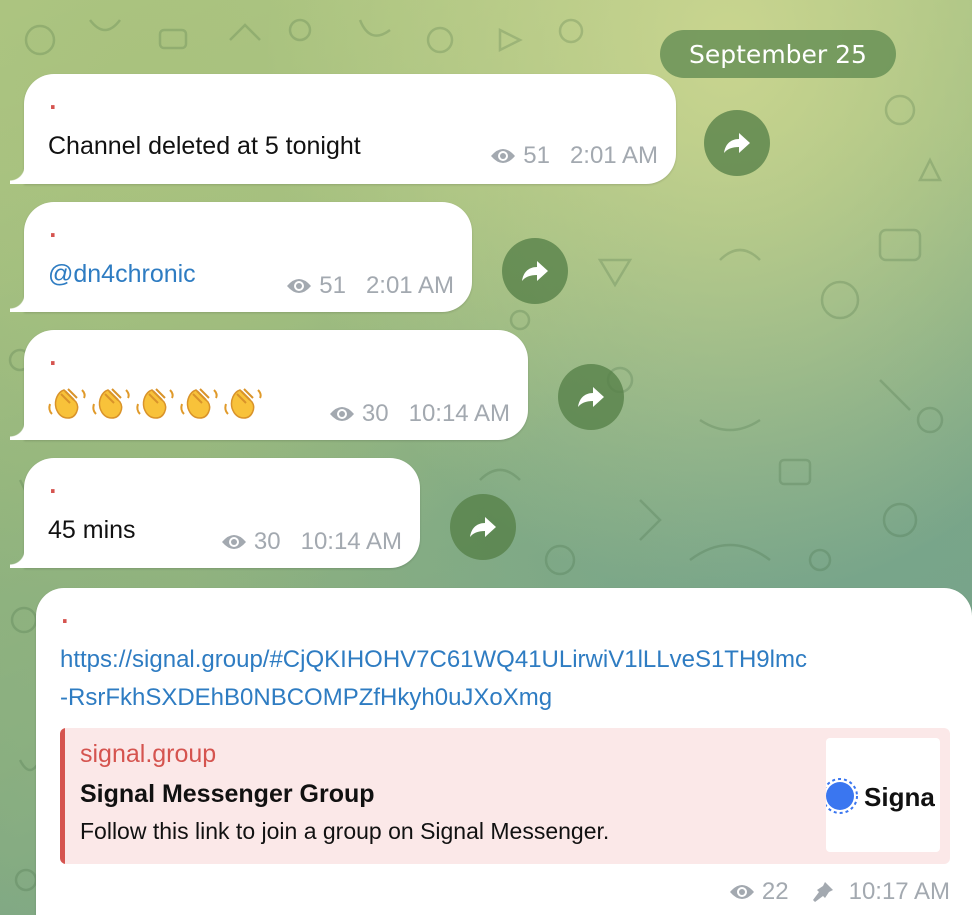  I want to click on preview-thumbnail: Signa, so click(883, 795).